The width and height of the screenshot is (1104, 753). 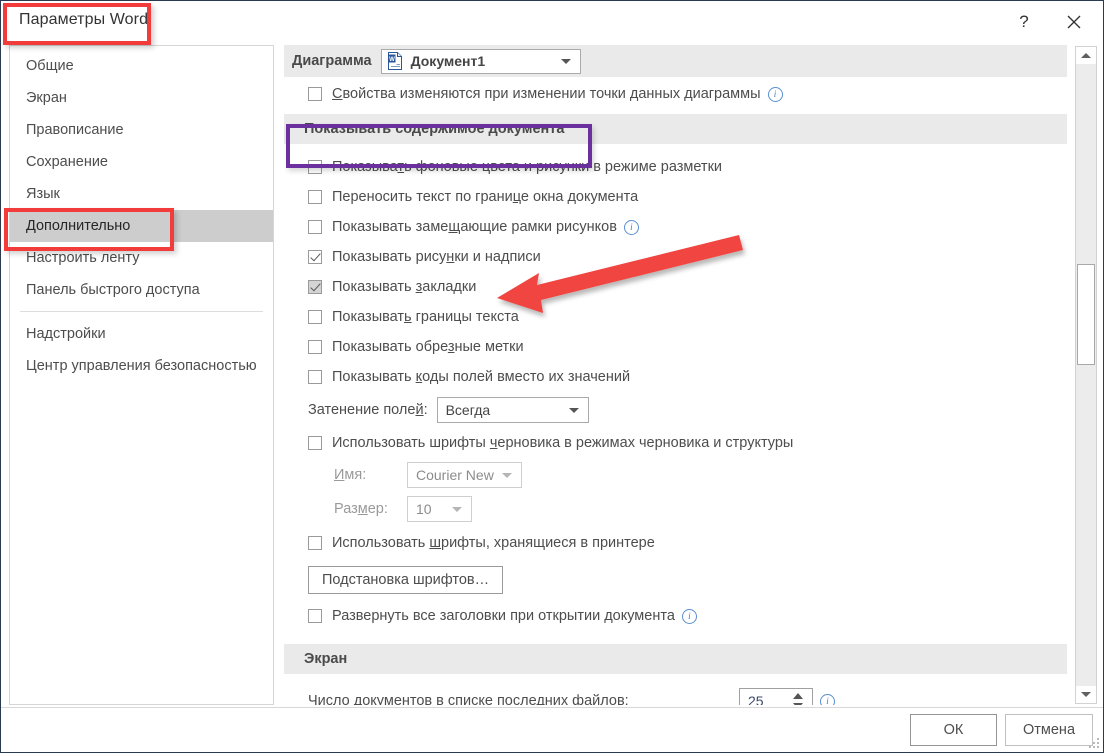 I want to click on checkbox-text-boundaries, so click(x=315, y=317).